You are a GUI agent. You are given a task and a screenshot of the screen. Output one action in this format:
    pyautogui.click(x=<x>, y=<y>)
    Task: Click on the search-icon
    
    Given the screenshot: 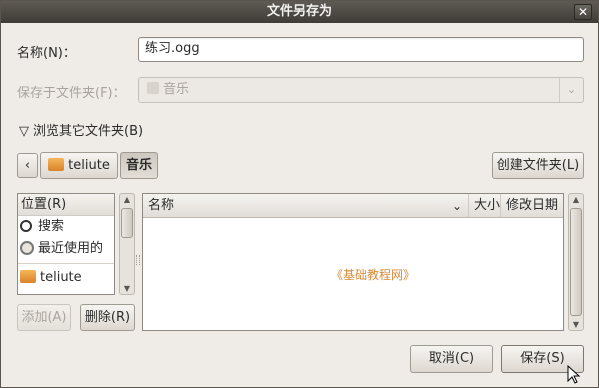 What is the action you would take?
    pyautogui.click(x=26, y=226)
    